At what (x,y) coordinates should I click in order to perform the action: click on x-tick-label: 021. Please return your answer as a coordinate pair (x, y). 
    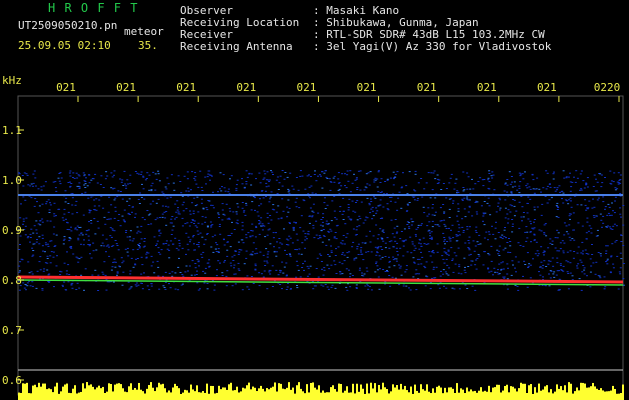
    Looking at the image, I should click on (487, 87).